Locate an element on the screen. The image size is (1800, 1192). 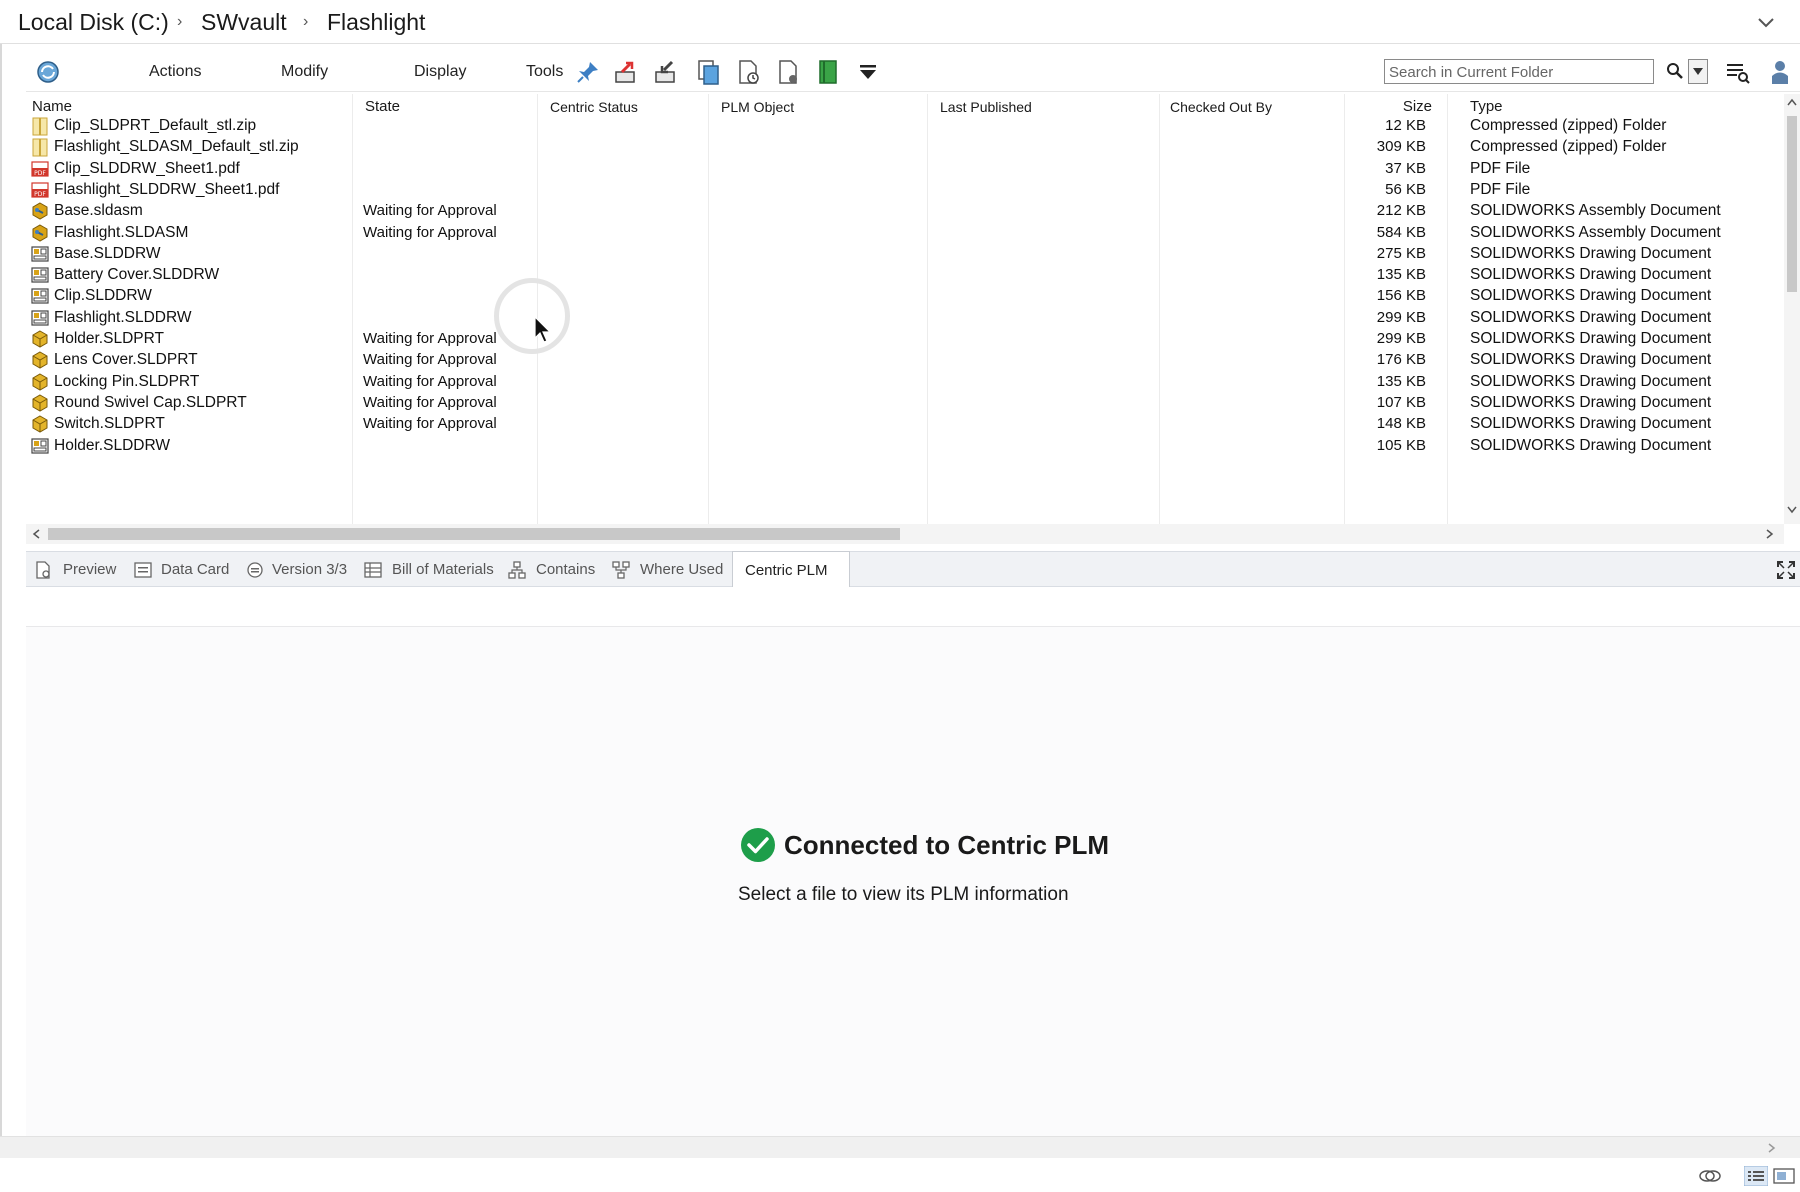
horizontal-scrollbar is located at coordinates (905, 534).